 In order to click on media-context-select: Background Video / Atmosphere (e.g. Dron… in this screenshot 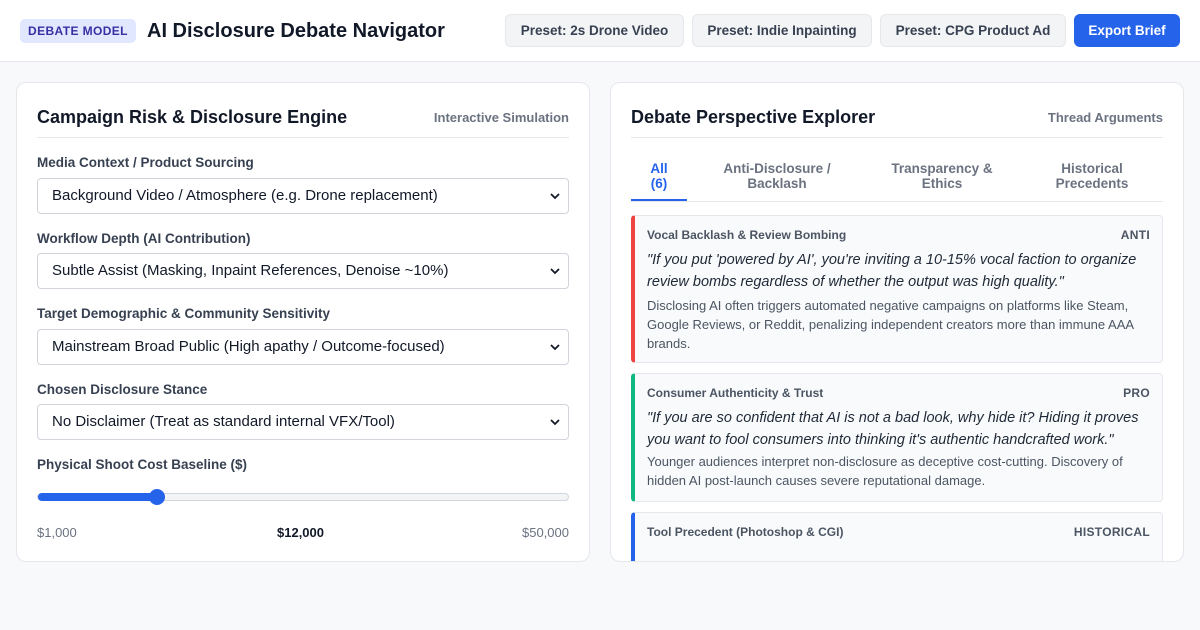, I will do `click(303, 196)`.